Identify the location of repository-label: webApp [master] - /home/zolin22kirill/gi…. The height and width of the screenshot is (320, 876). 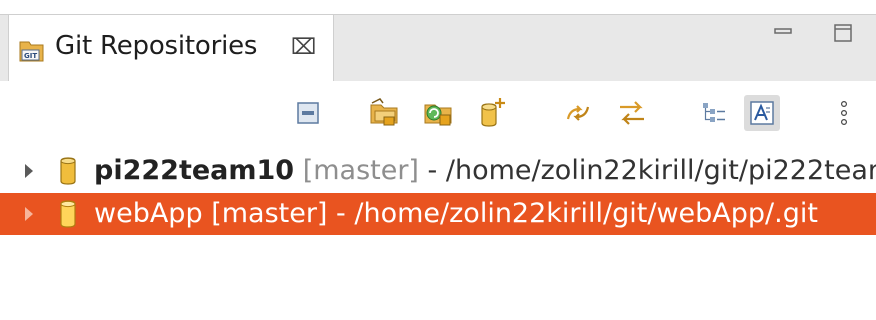
(456, 214).